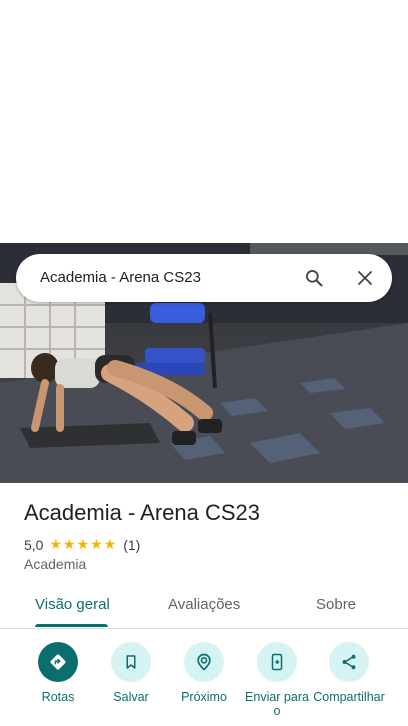  What do you see at coordinates (349, 697) in the screenshot?
I see `share-label: Compartilhar` at bounding box center [349, 697].